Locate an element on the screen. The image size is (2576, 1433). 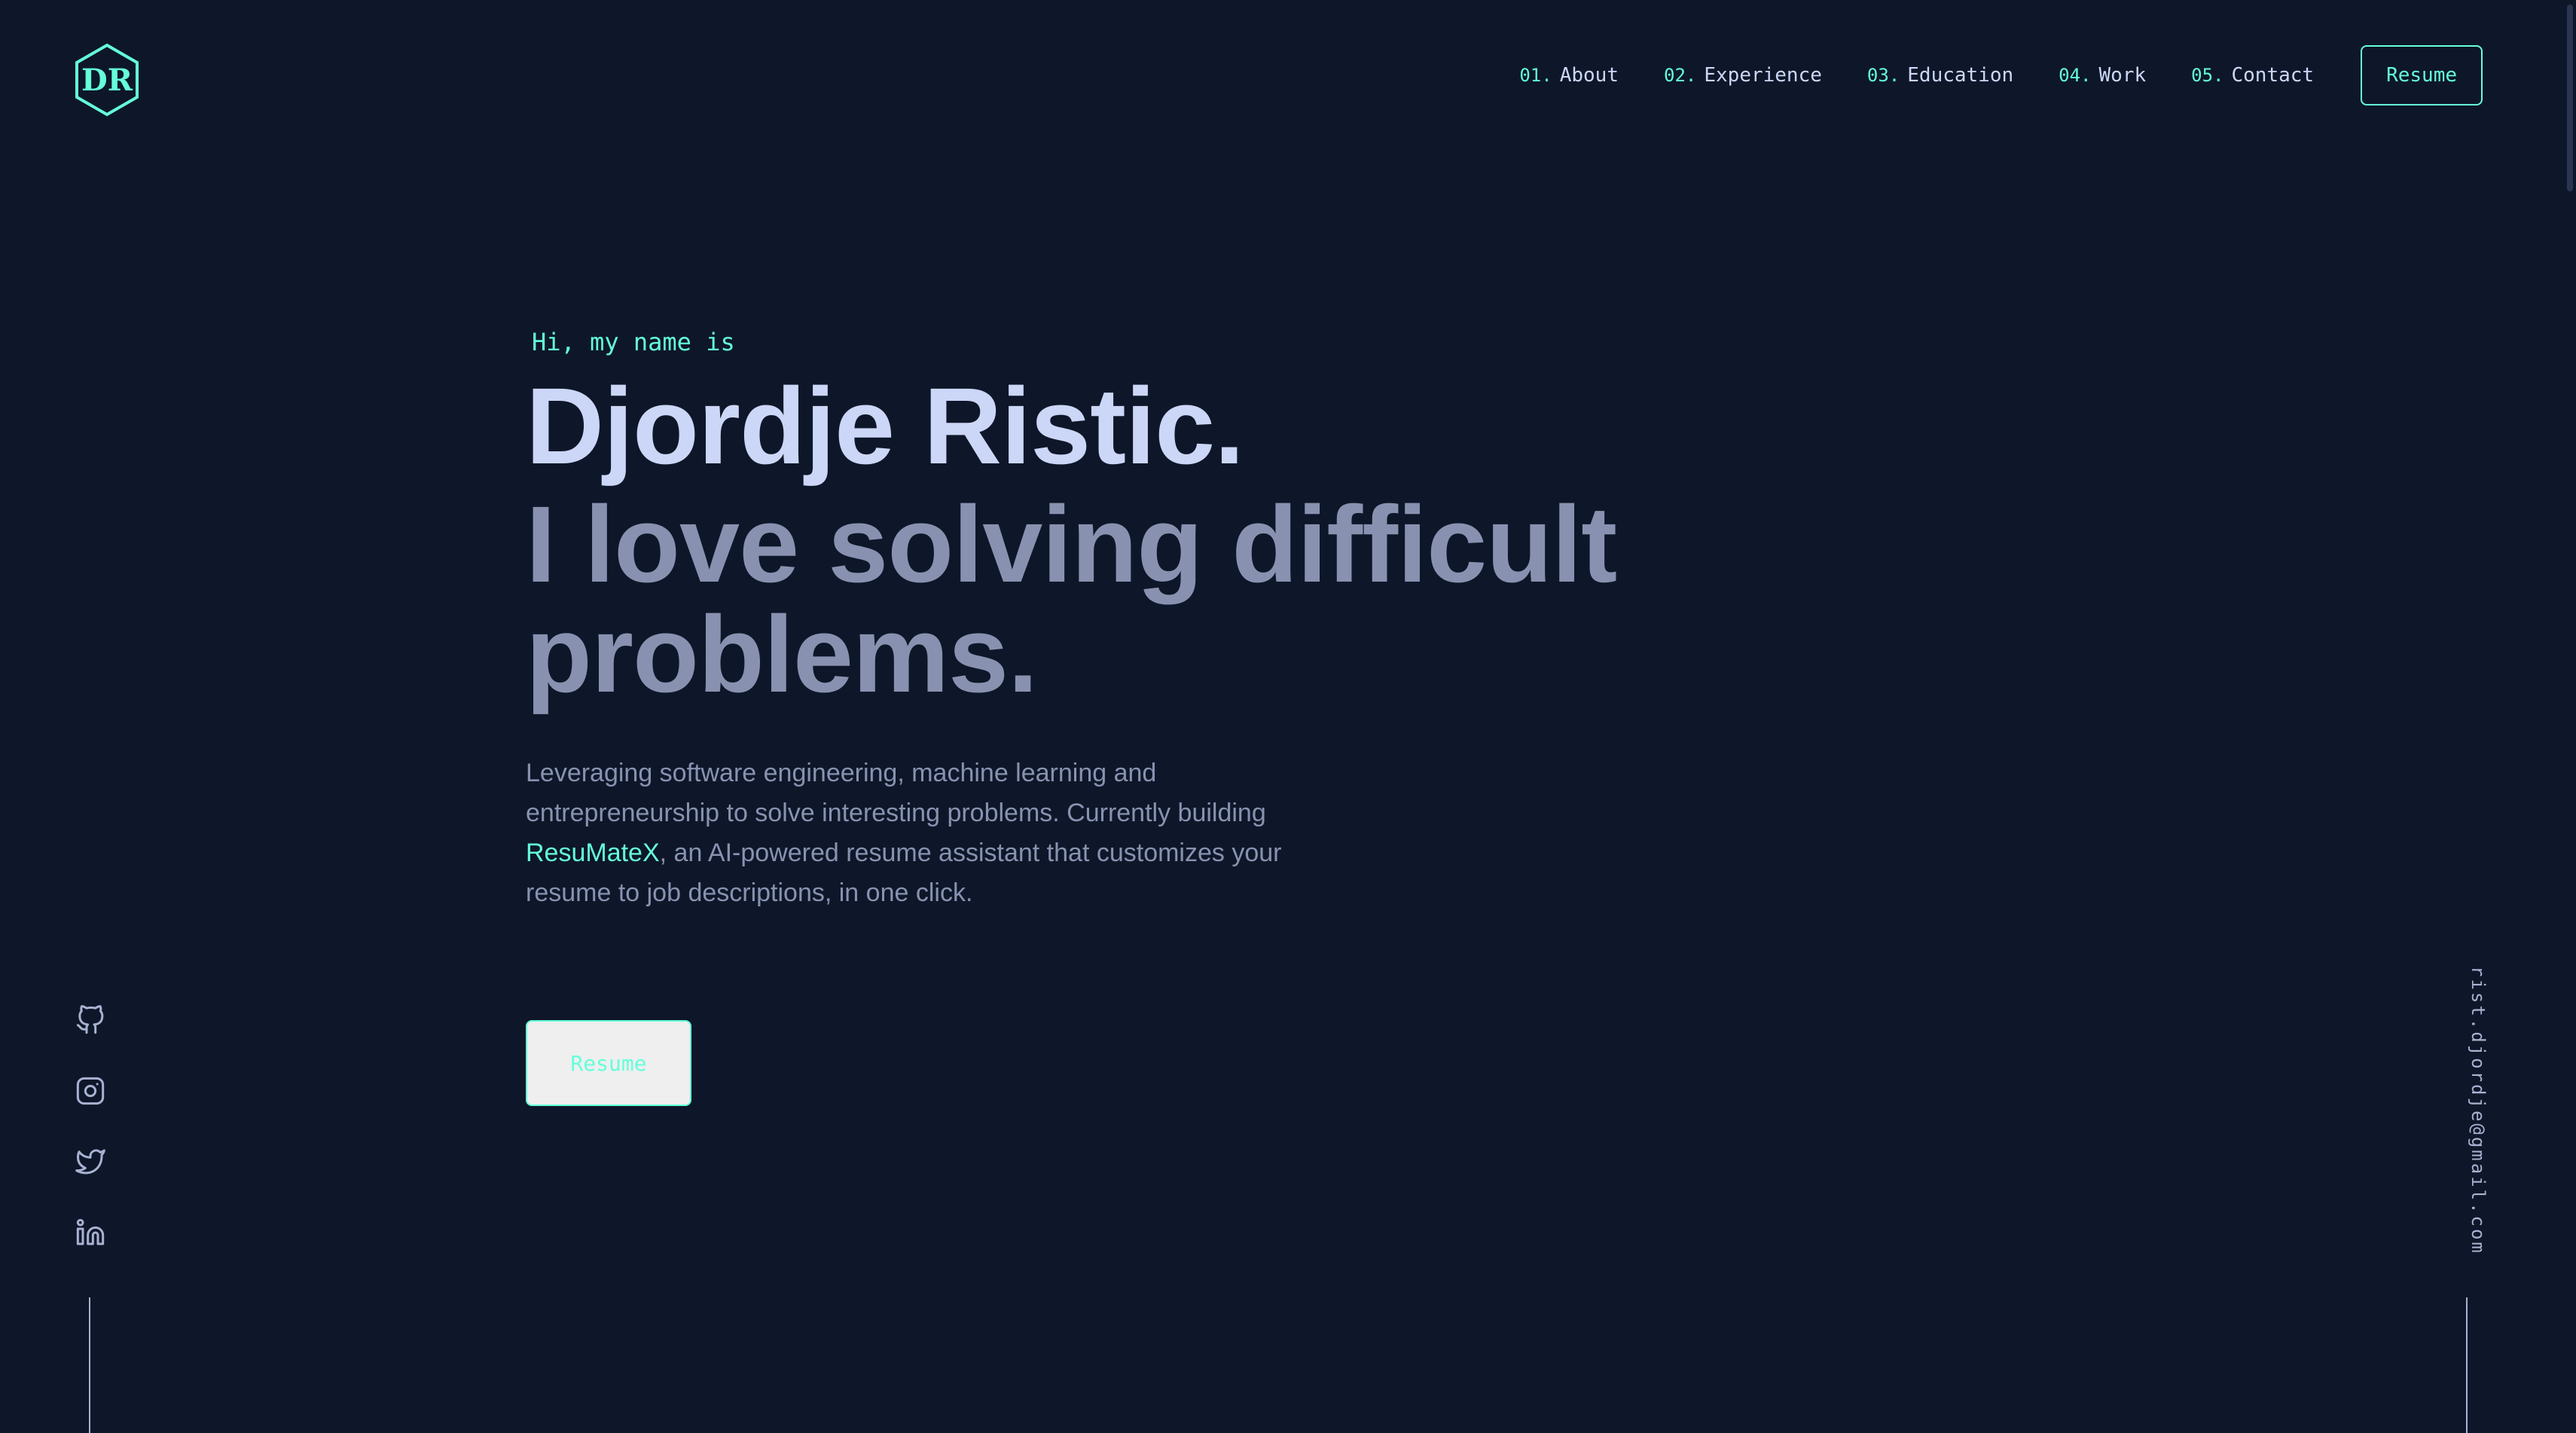
nav-label: Experience is located at coordinates (1763, 75).